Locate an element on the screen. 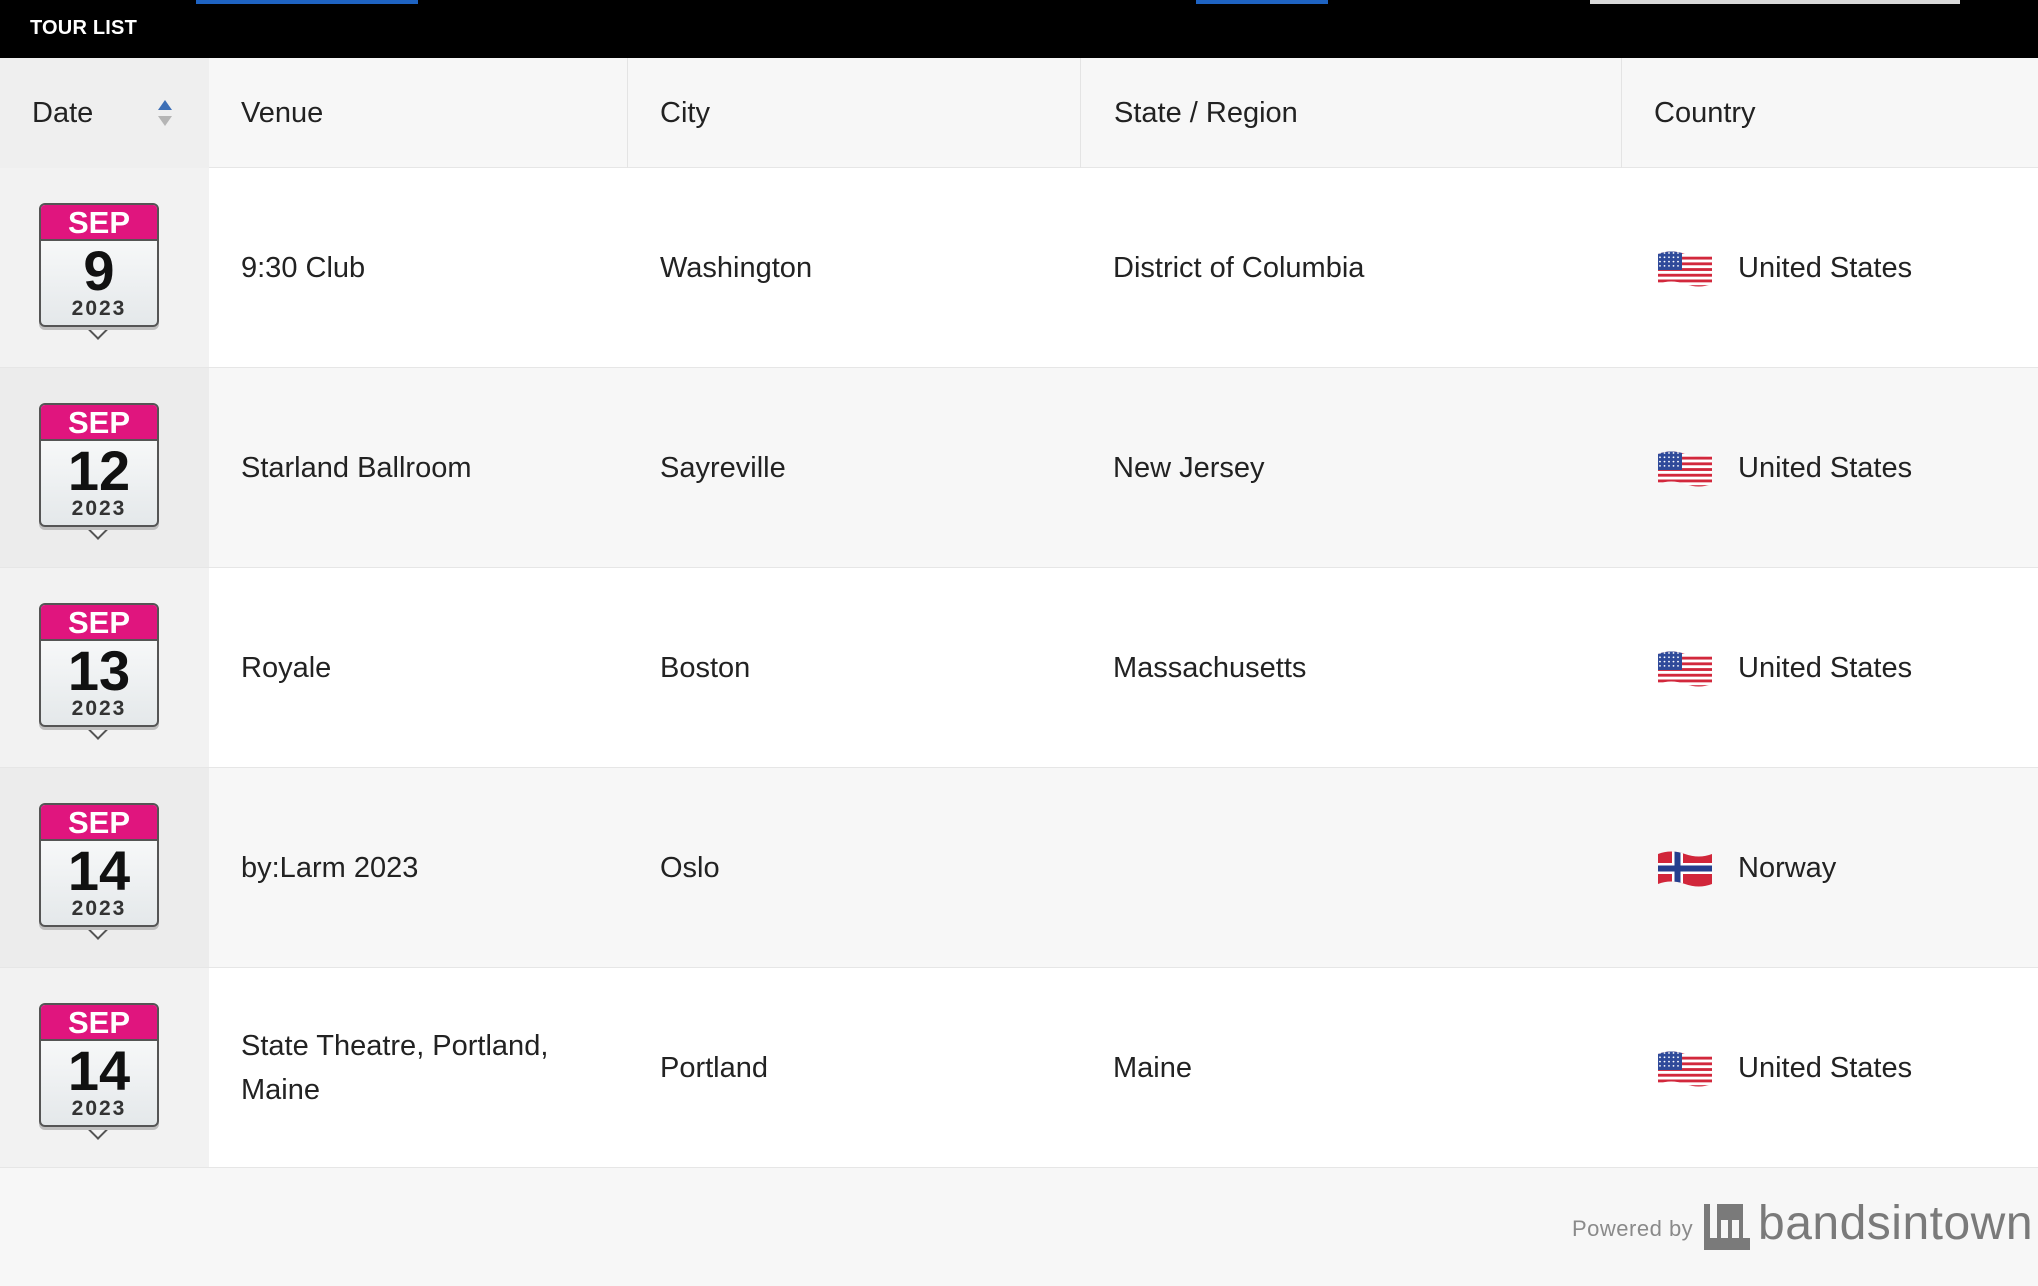 The height and width of the screenshot is (1286, 2038). column-header-date: Date is located at coordinates (104, 113).